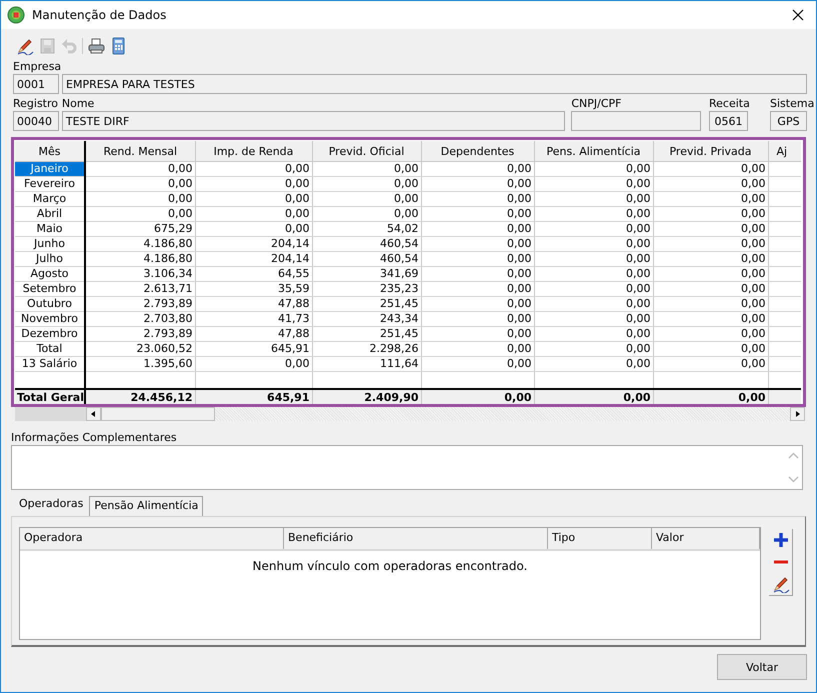 This screenshot has height=693, width=817. I want to click on column-header: Rend. Mensal, so click(140, 151).